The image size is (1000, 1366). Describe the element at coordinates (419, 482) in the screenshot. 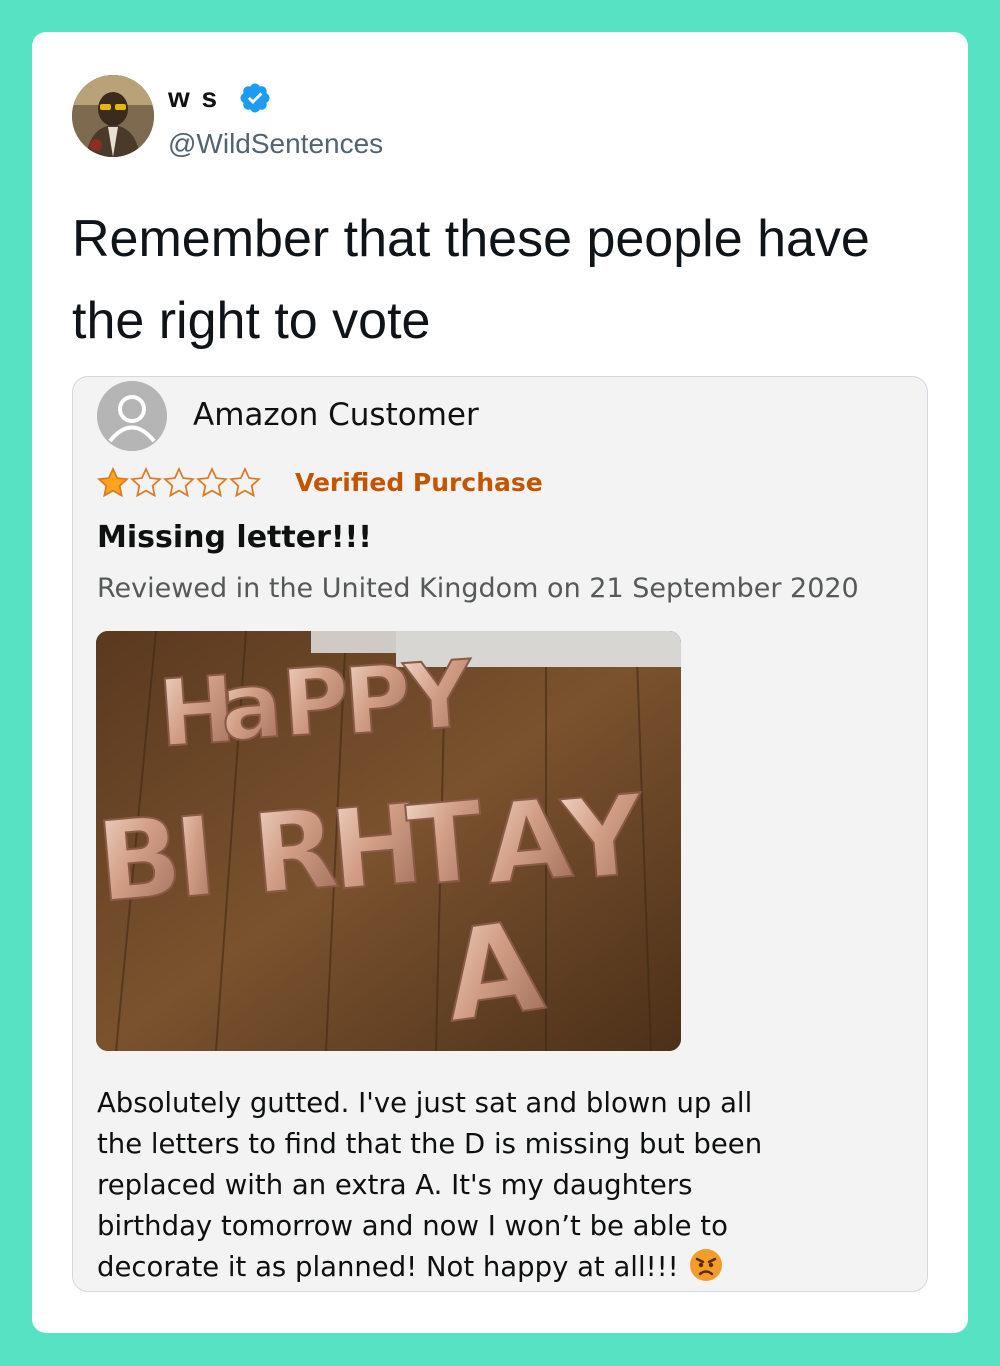

I see `verified-purchase-label: Verified Purchase` at that location.